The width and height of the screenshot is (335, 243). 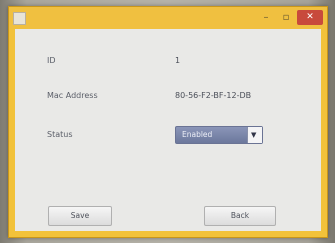 I want to click on id-value: 1, so click(x=178, y=60).